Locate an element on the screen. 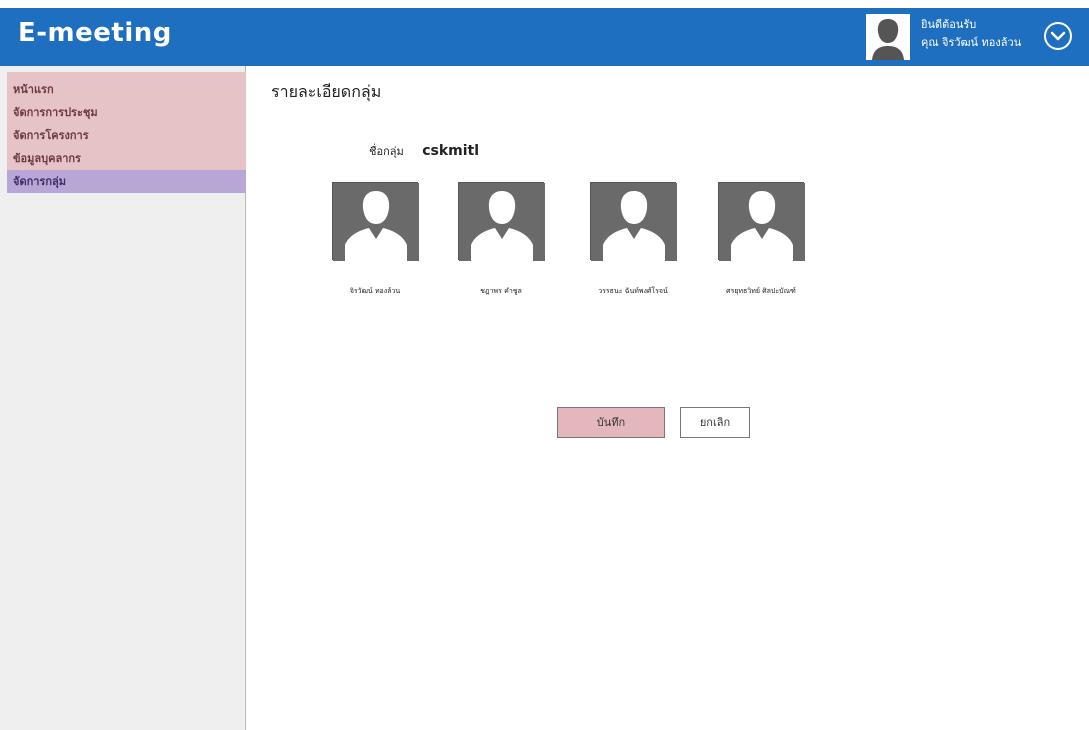  sidebar-item-home: หน้าแรก is located at coordinates (126, 89).